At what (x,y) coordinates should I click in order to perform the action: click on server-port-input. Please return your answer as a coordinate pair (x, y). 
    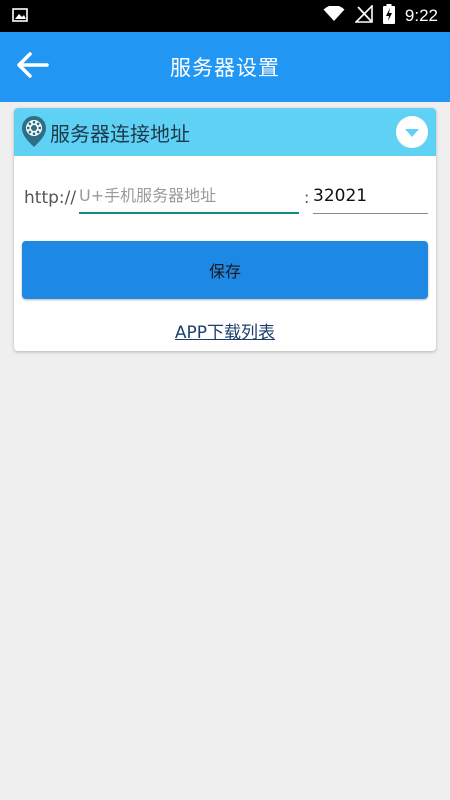
    Looking at the image, I should click on (370, 198).